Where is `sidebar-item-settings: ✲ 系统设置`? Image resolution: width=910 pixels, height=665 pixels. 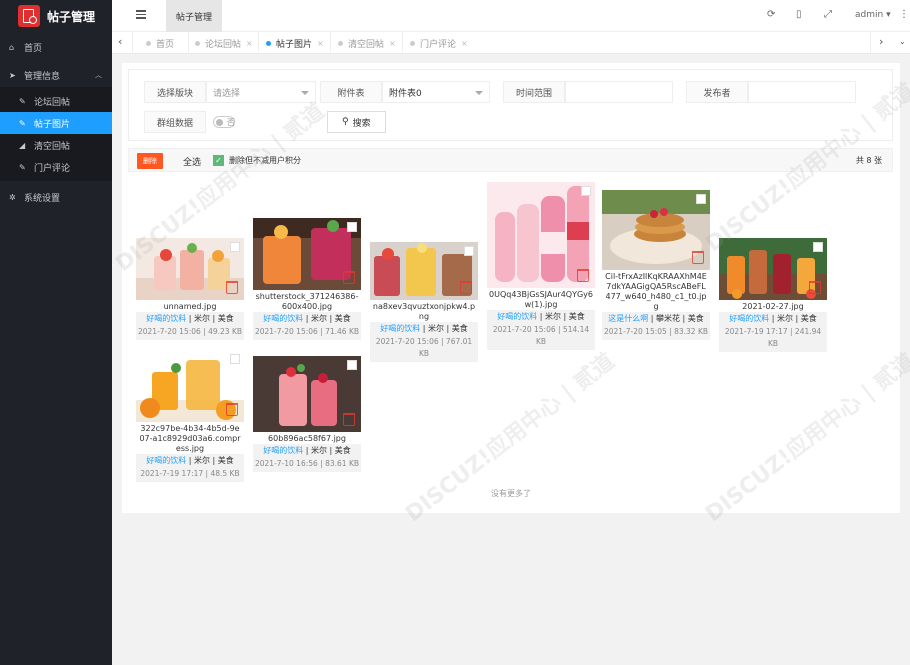 sidebar-item-settings: ✲ 系统设置 is located at coordinates (56, 197).